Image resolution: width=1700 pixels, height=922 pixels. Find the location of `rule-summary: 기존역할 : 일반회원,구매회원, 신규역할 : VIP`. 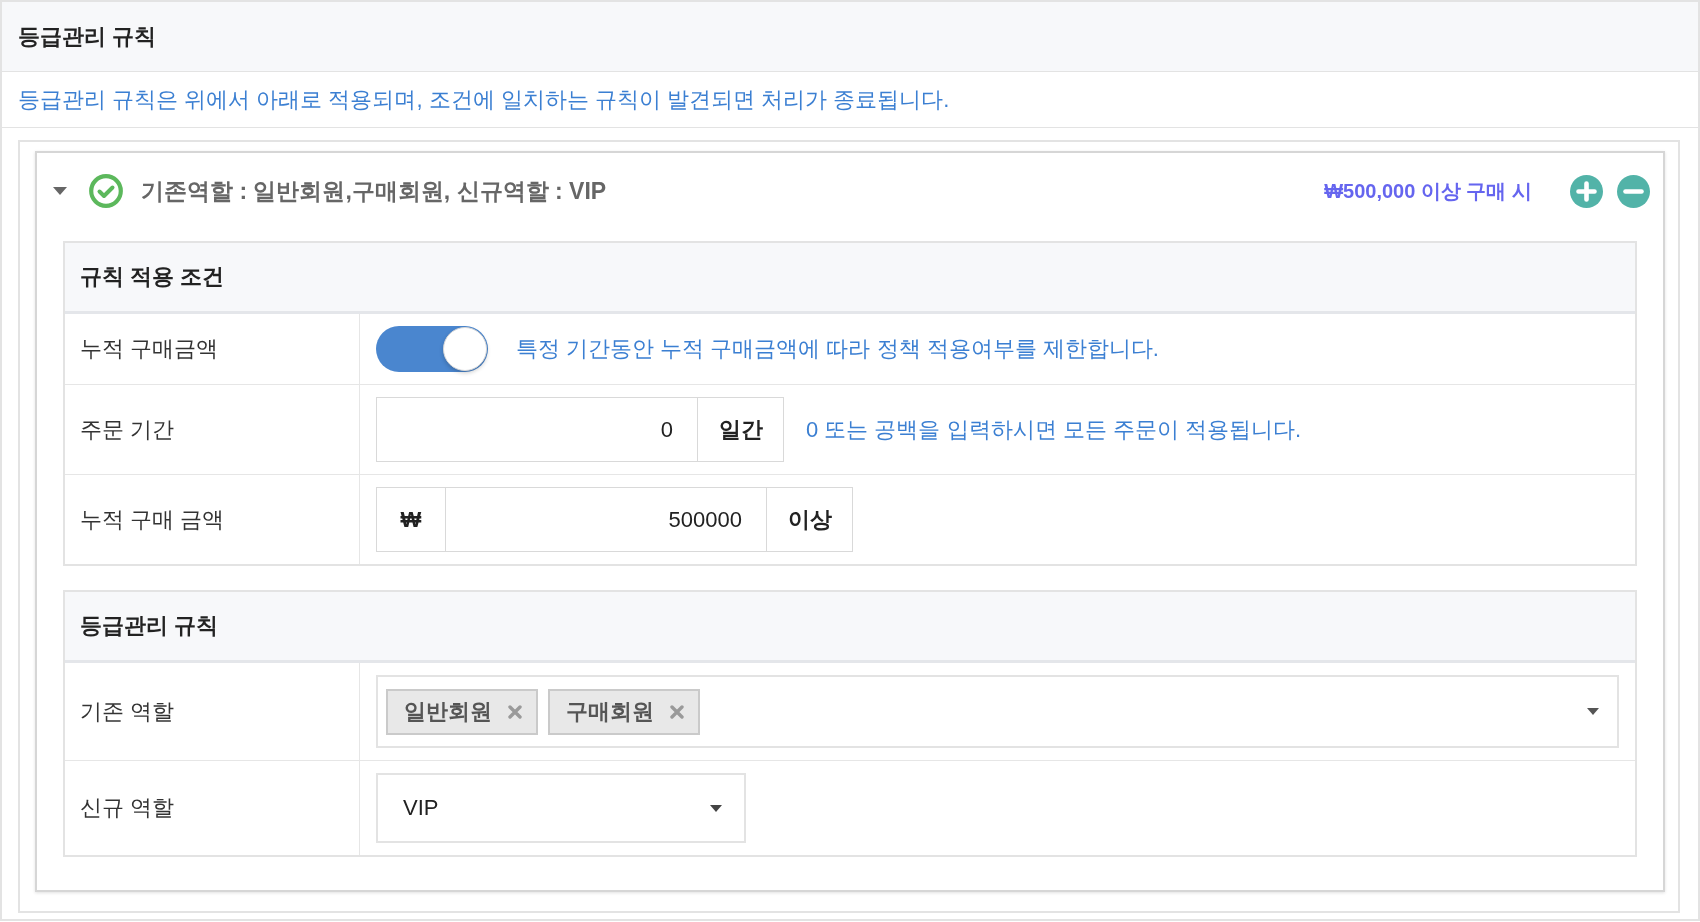

rule-summary: 기존역할 : 일반회원,구매회원, 신규역할 : VIP is located at coordinates (374, 191).